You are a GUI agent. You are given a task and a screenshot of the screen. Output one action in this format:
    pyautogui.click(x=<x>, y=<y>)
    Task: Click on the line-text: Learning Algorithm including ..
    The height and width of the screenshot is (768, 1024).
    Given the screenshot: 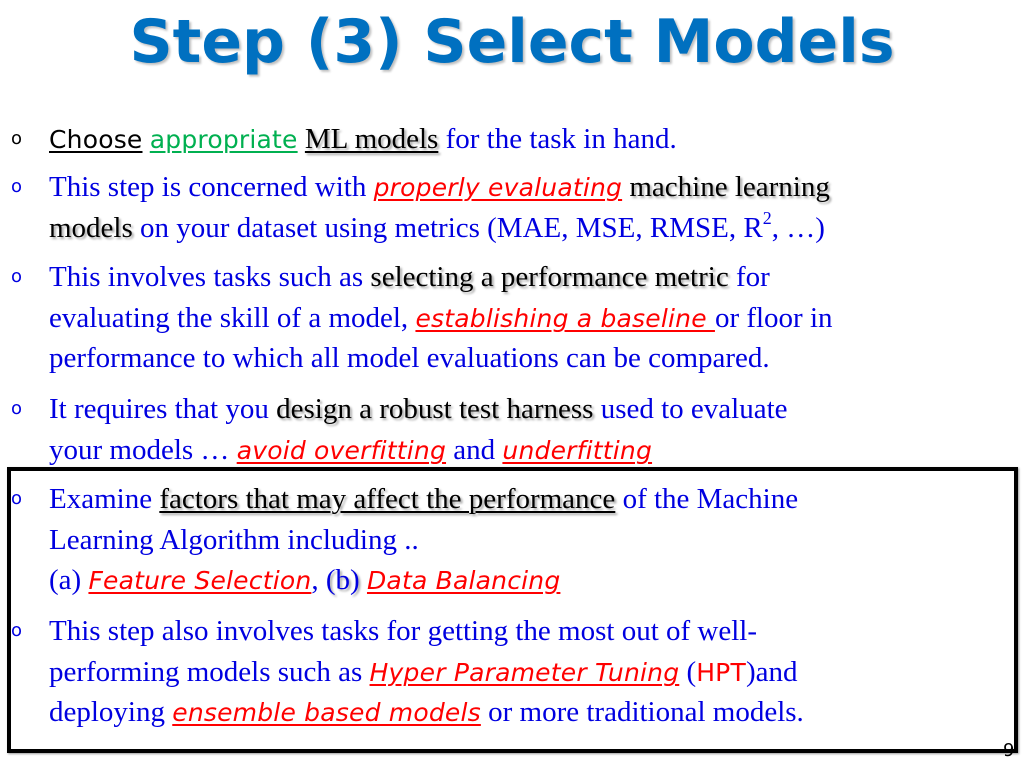 What is the action you would take?
    pyautogui.click(x=234, y=540)
    